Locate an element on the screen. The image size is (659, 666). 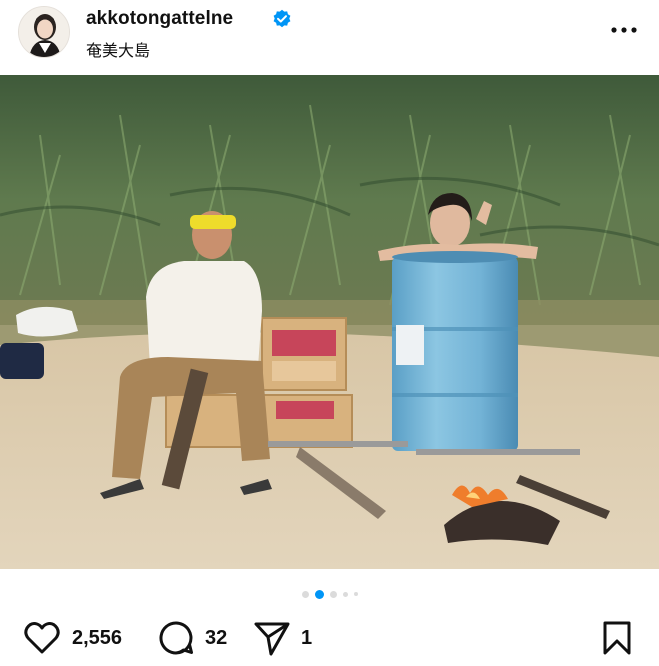
username: akkotongattelne is located at coordinates (159, 19).